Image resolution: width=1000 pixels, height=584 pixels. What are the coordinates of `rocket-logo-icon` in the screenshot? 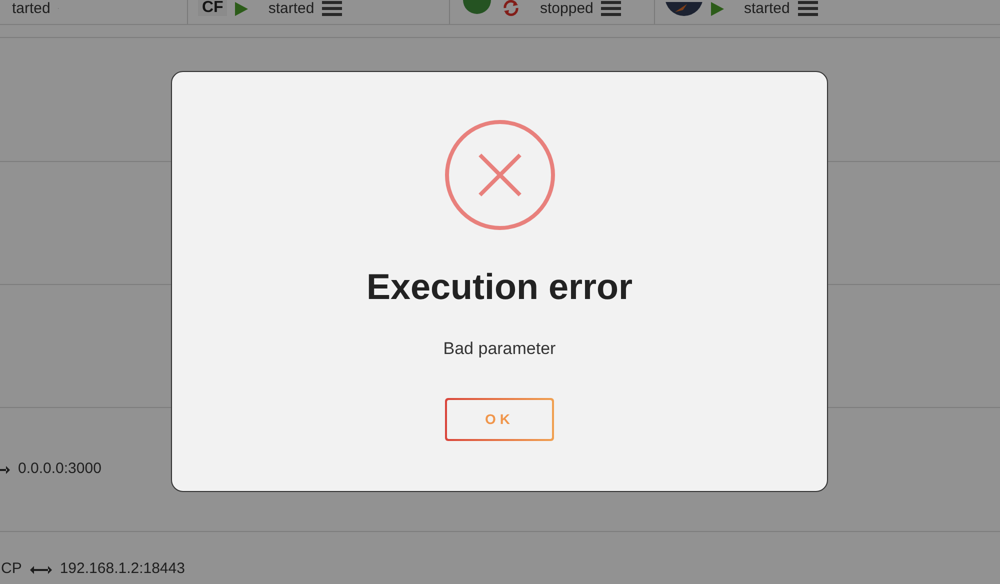 It's located at (684, 9).